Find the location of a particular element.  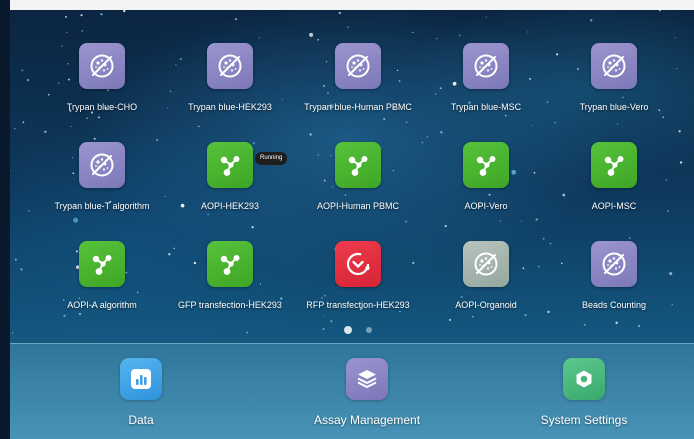

app-aopi-a-algorithm: AOPI-A algorithm is located at coordinates (102, 286).